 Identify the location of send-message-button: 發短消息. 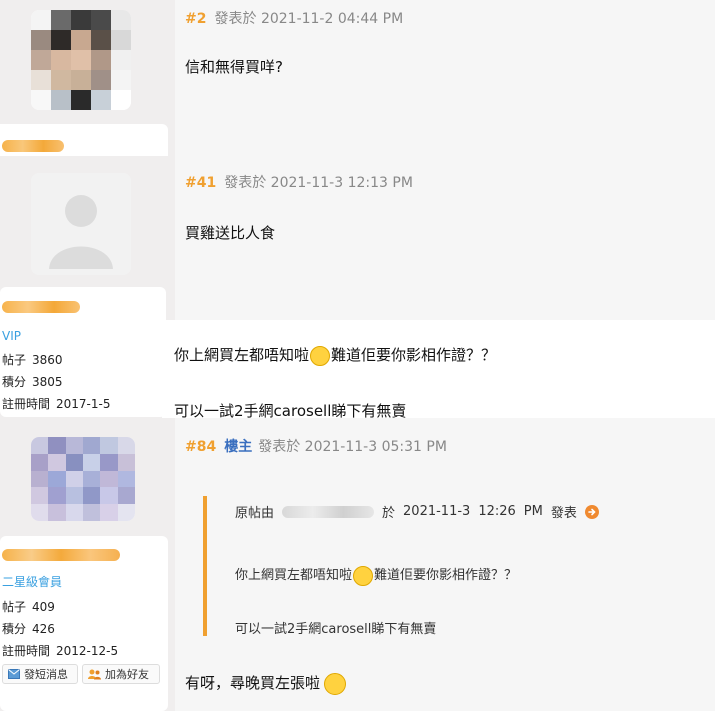
(40, 674).